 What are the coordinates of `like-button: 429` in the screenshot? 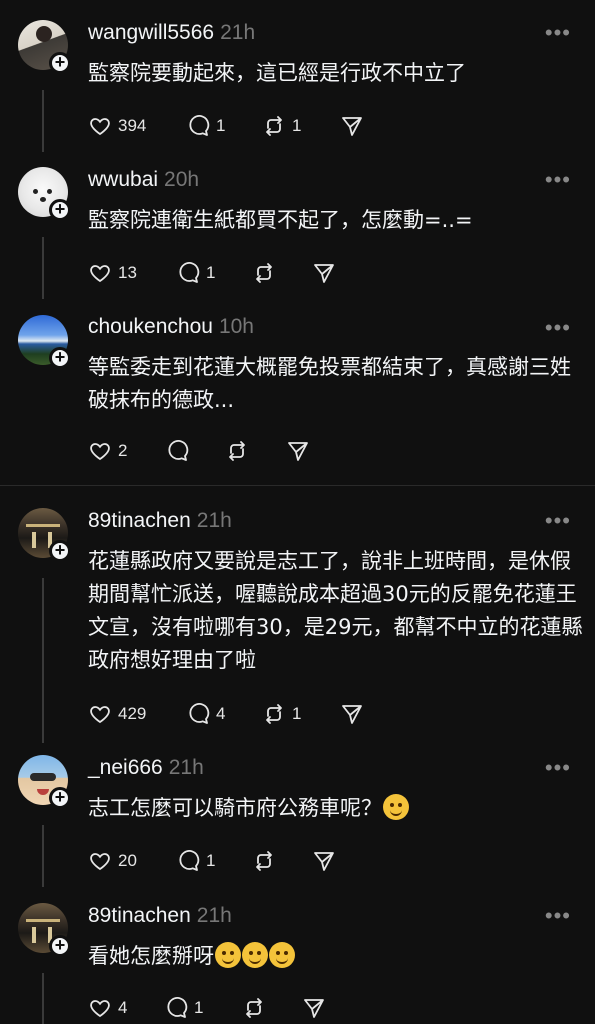 It's located at (117, 714).